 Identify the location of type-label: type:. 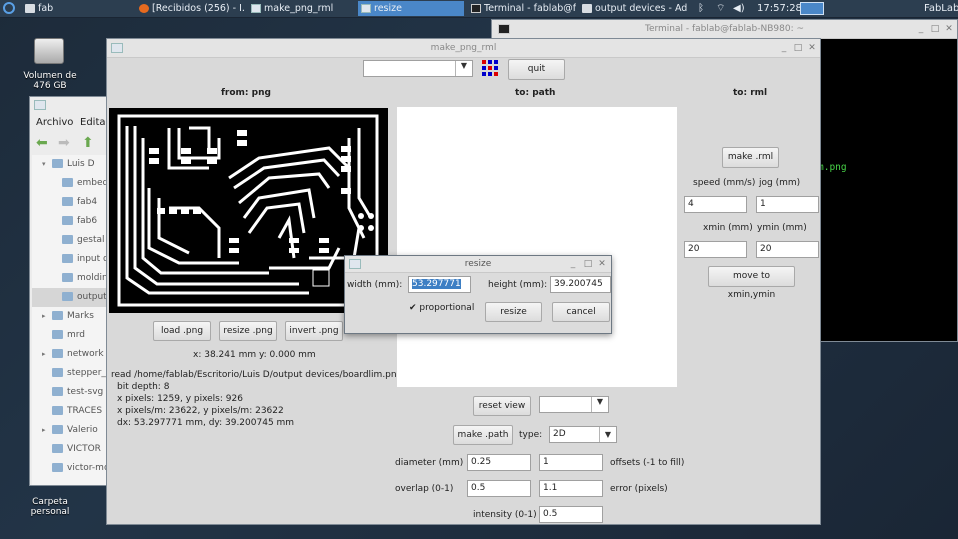
(531, 435).